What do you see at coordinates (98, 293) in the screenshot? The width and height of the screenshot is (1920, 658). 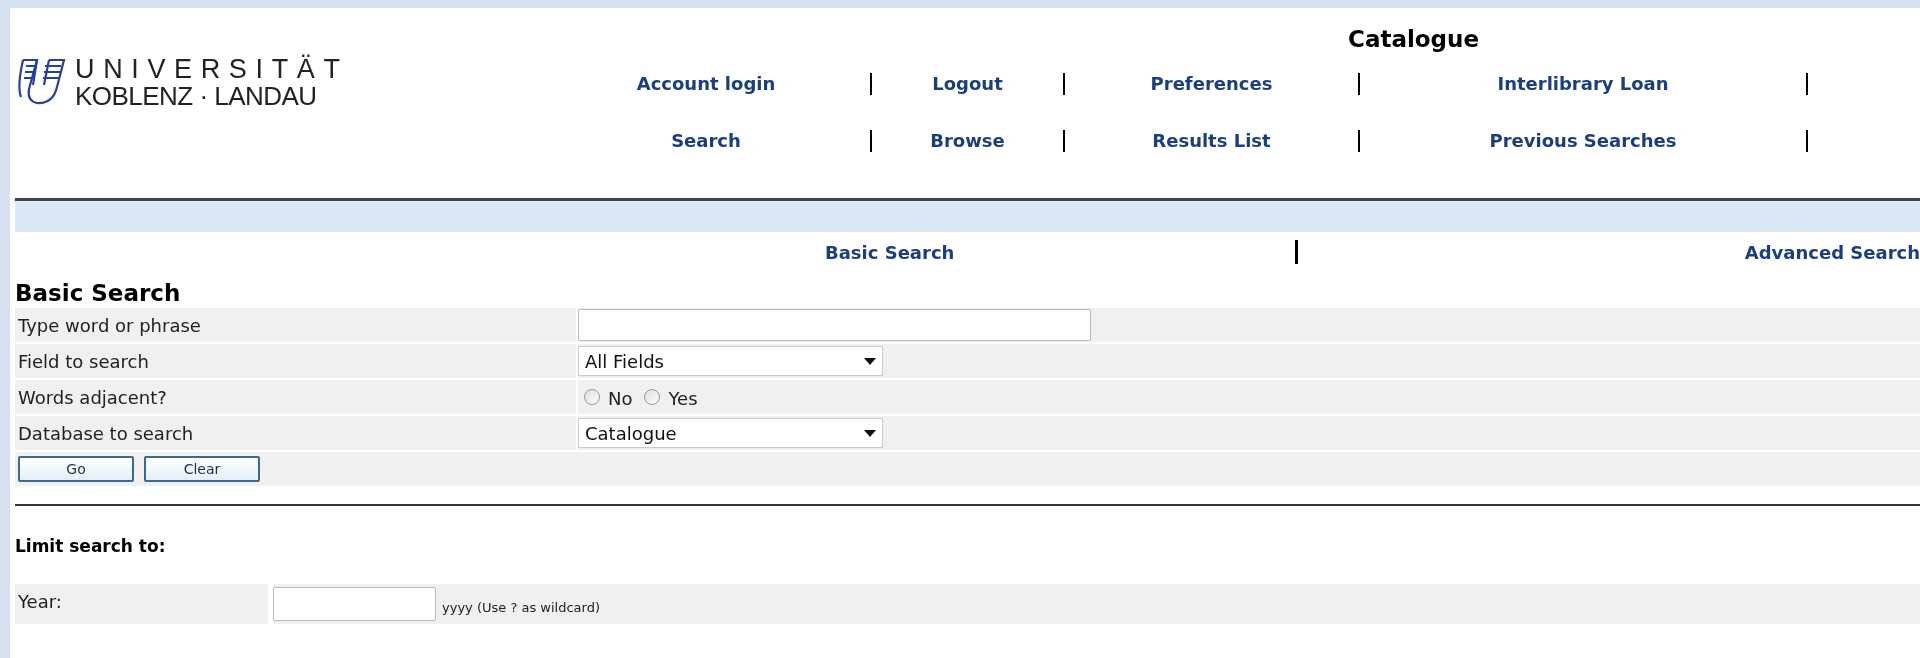 I see `section-heading: Basic Search` at bounding box center [98, 293].